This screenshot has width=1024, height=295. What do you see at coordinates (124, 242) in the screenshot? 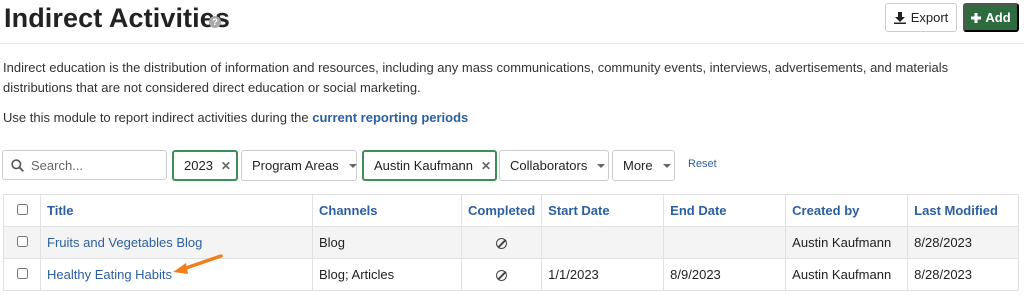
I see `activity-title-link: Fruits and Vegetables Blog` at bounding box center [124, 242].